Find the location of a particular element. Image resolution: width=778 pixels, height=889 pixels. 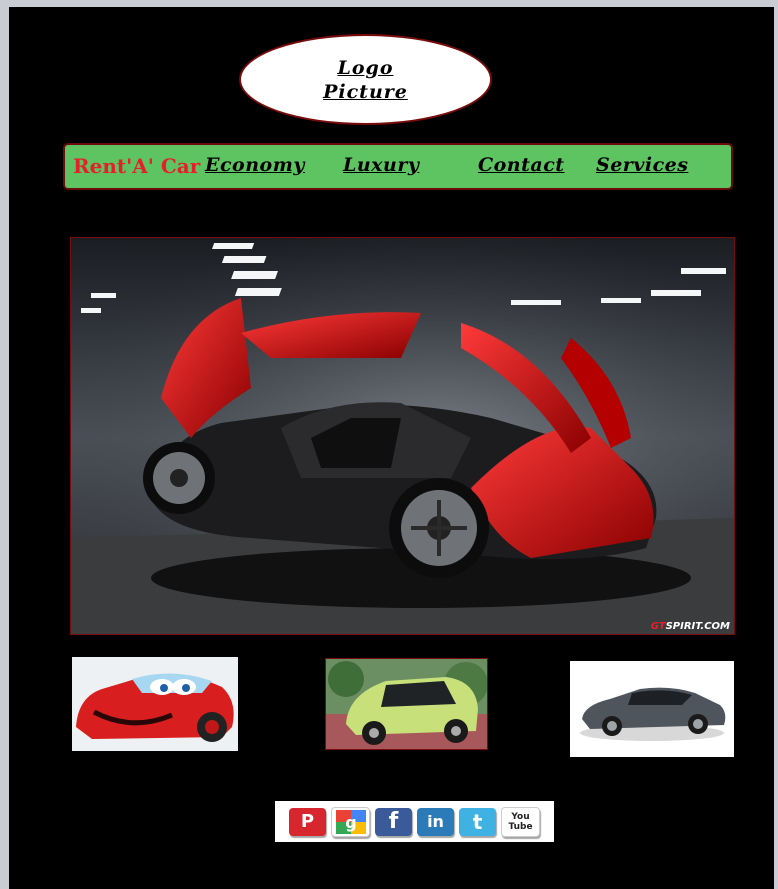

logo-text-line1: Logo is located at coordinates (365, 67).